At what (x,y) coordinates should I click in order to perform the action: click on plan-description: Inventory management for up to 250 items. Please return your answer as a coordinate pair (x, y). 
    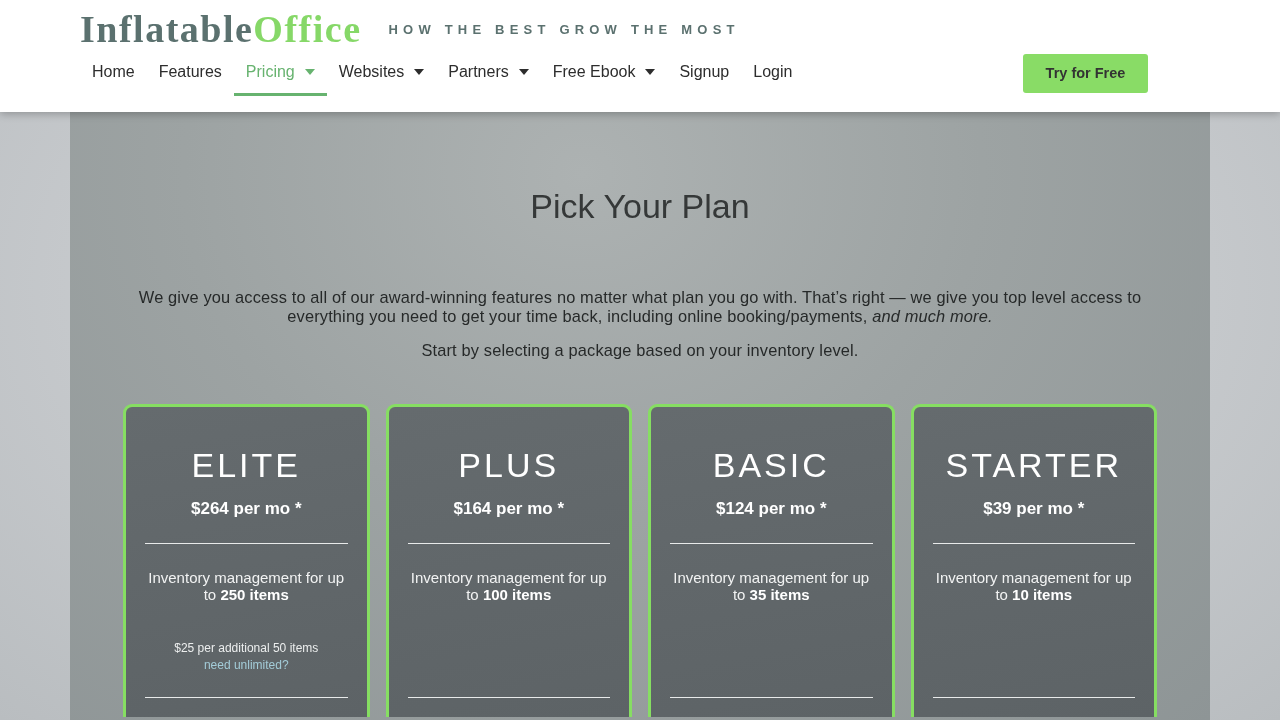
    Looking at the image, I should click on (246, 586).